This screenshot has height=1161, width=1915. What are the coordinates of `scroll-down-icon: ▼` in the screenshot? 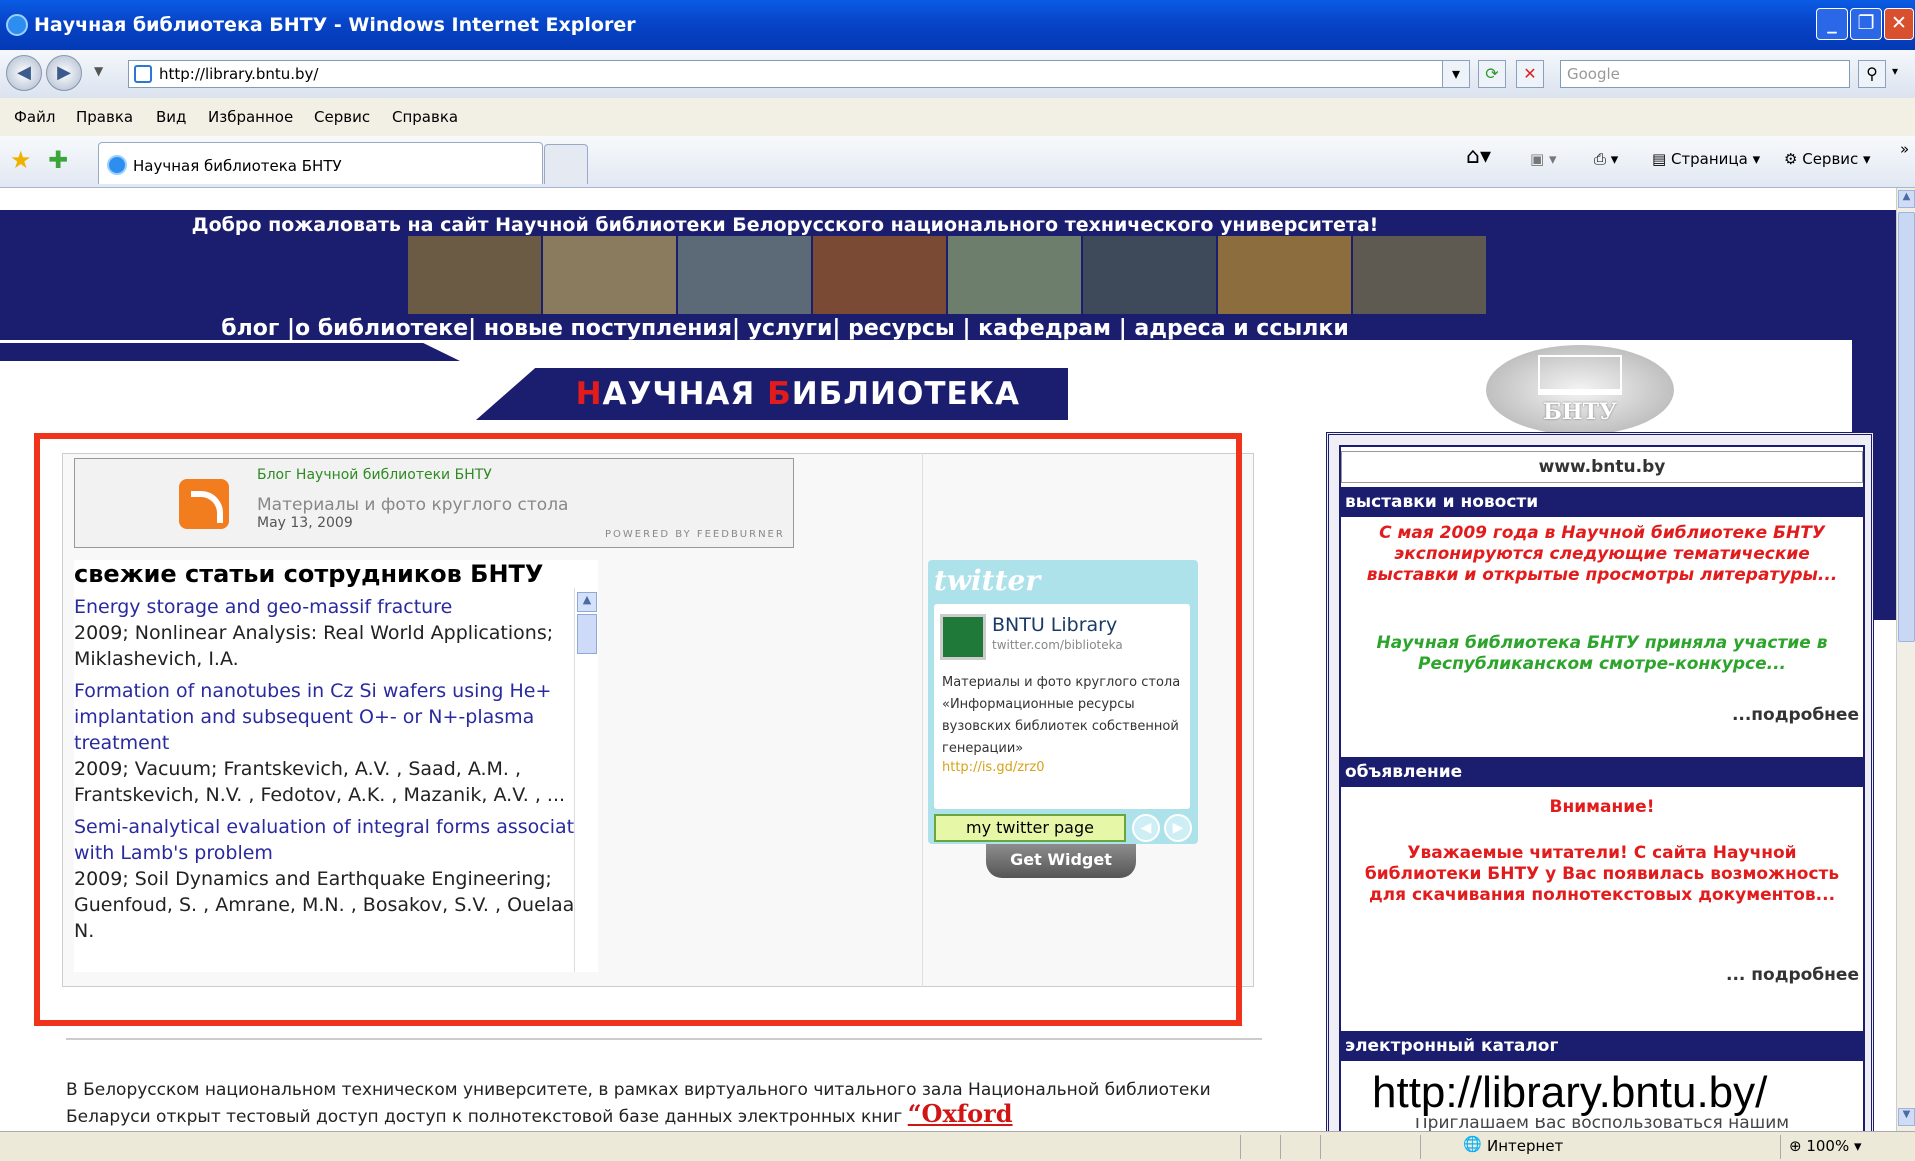 It's located at (1906, 1117).